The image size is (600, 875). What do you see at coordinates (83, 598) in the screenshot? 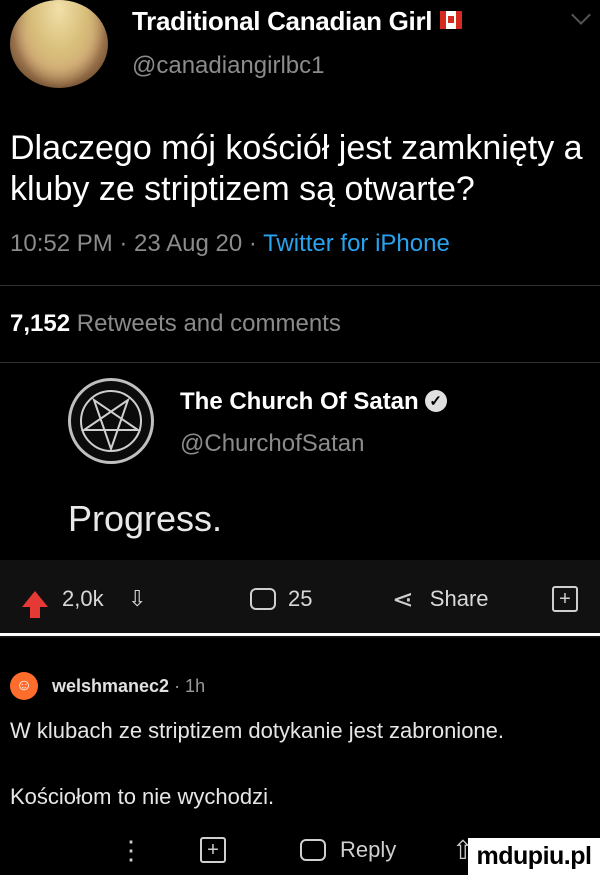
I see `upvote-count: 2,0k` at bounding box center [83, 598].